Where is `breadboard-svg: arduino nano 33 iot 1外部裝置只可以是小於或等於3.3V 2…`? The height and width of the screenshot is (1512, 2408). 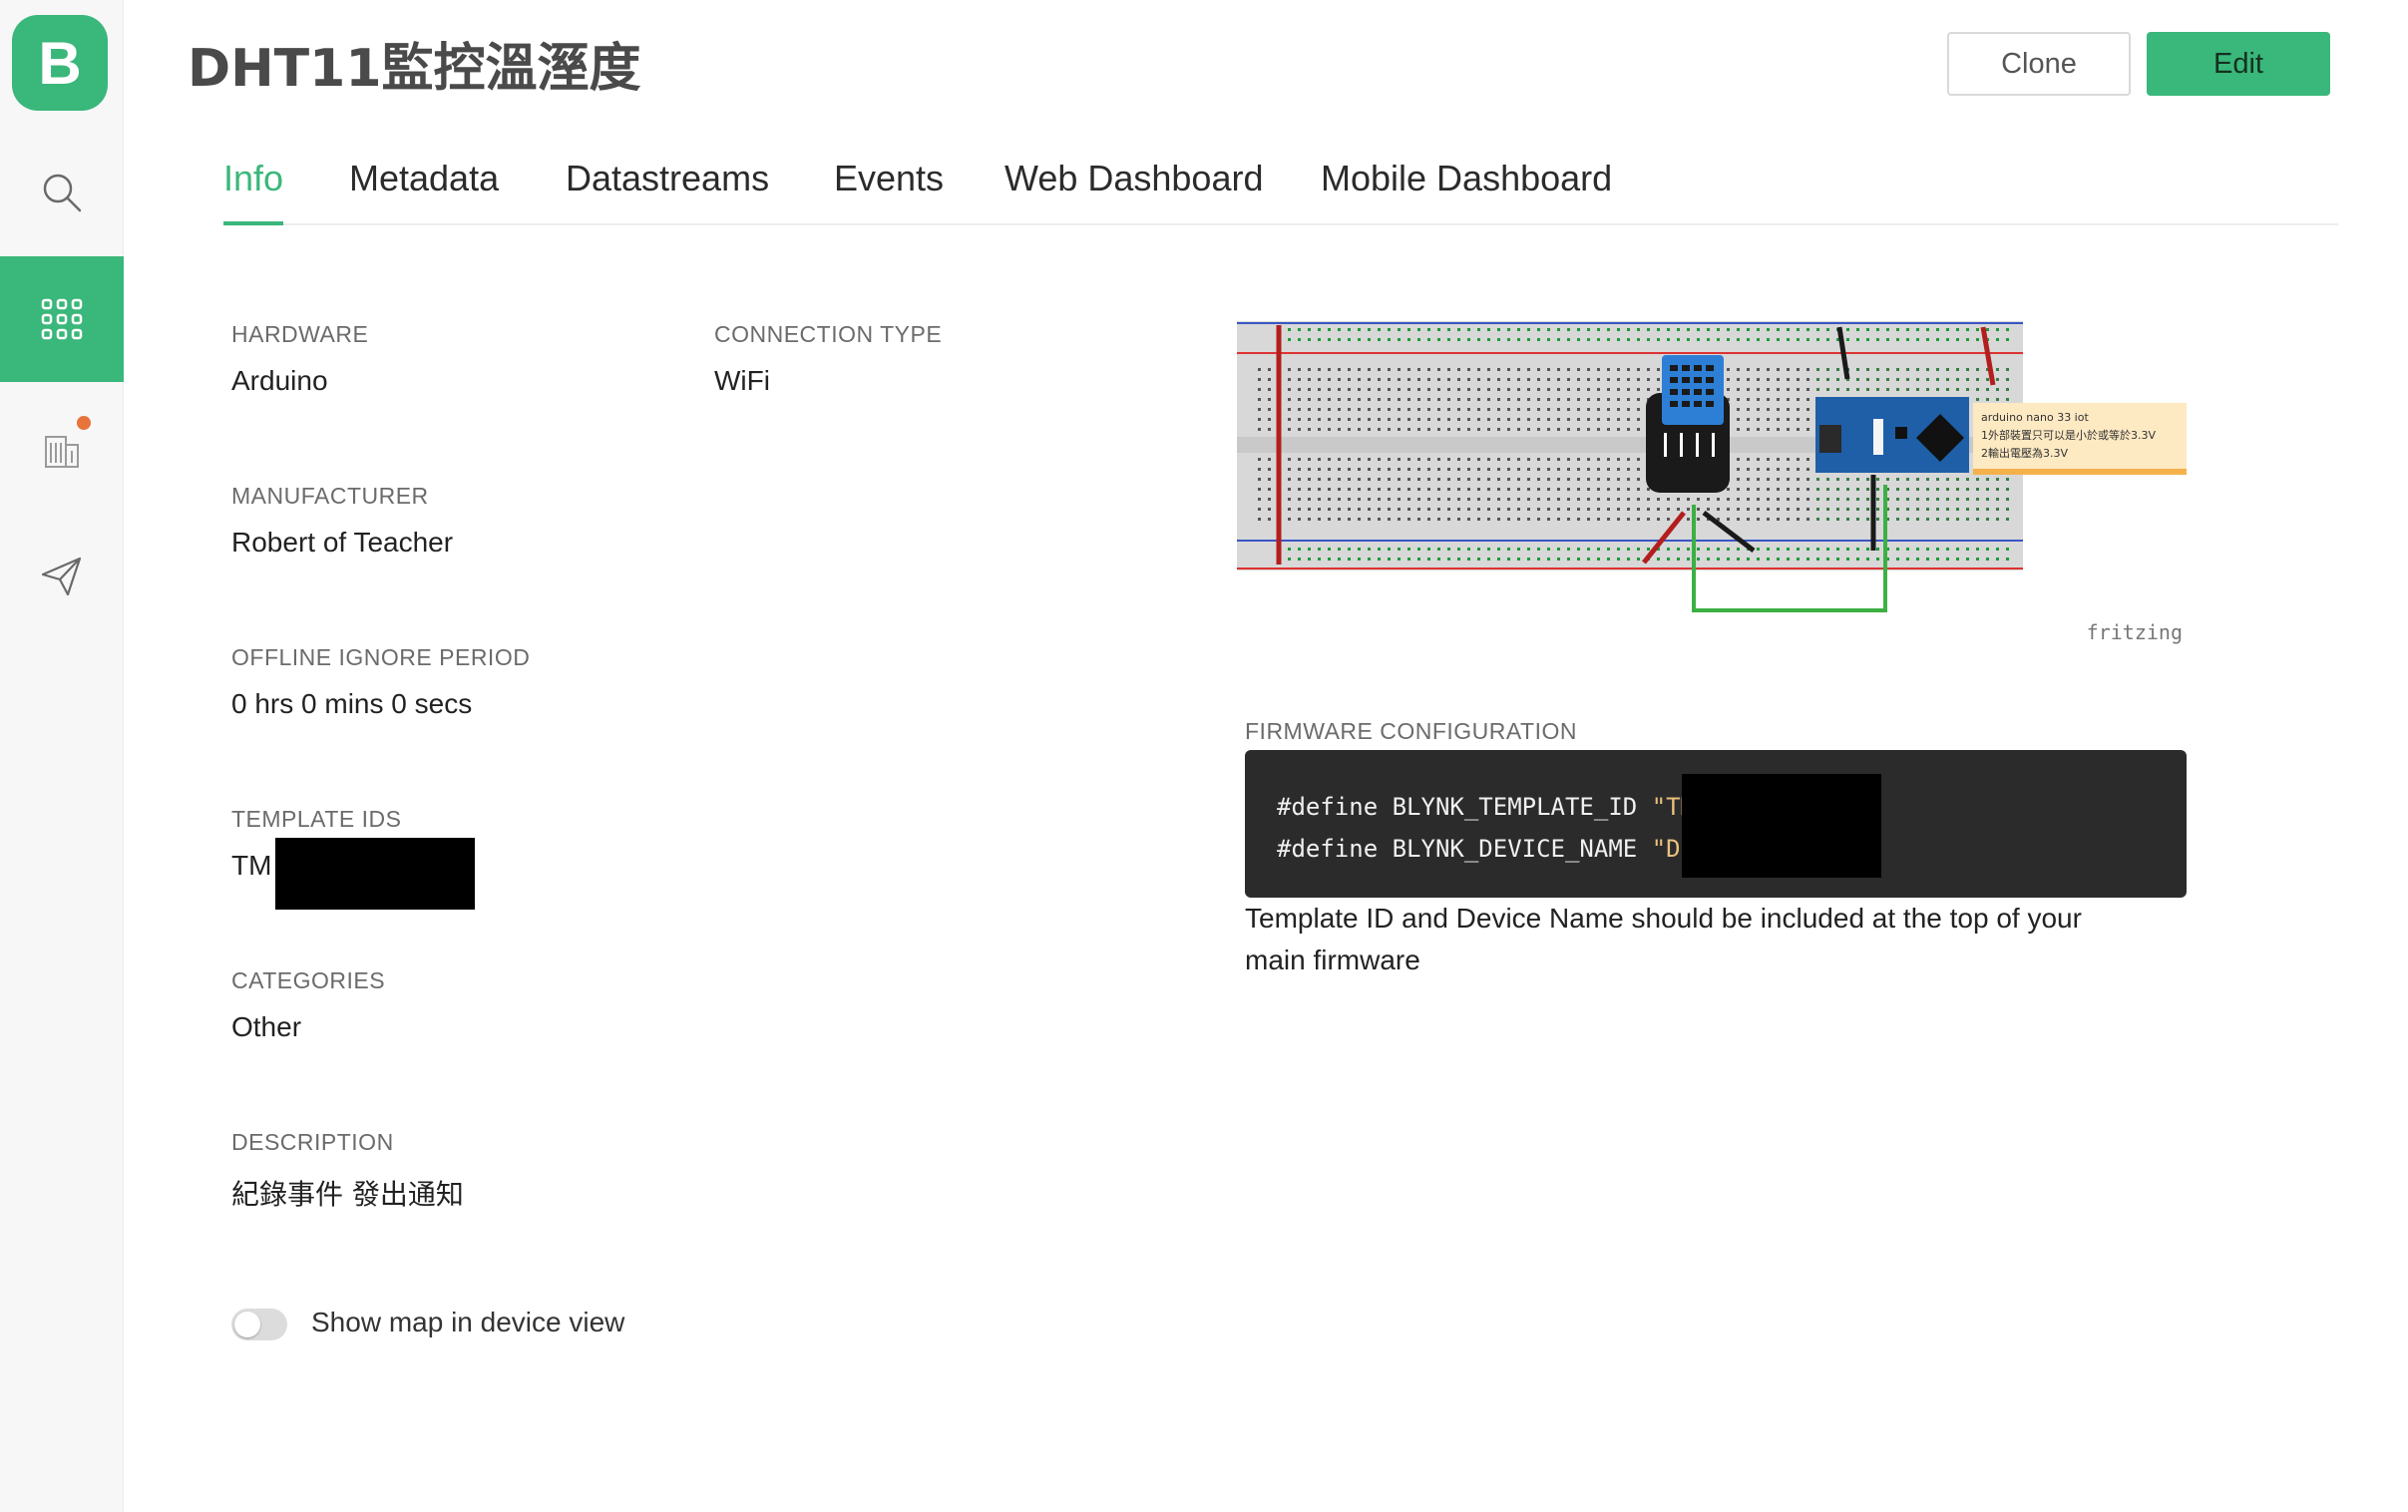 breadboard-svg: arduino nano 33 iot 1外部裝置只可以是小於或等於3.3V 2… is located at coordinates (1712, 482).